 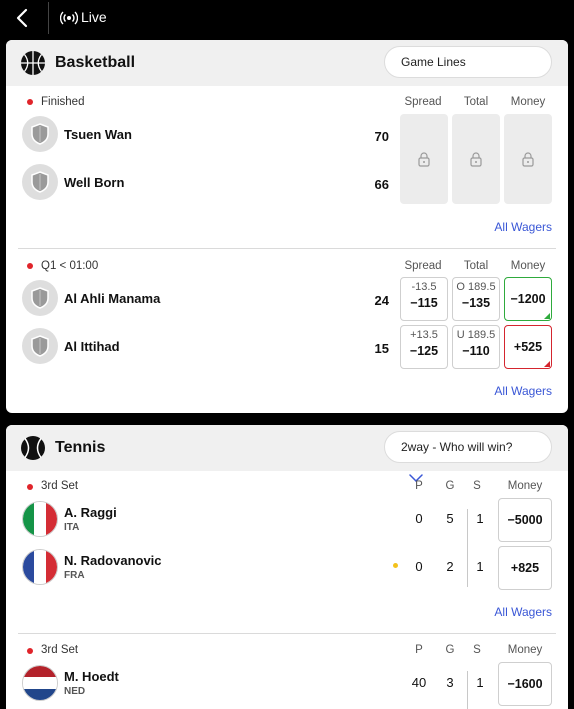 I want to click on total-odds-button: O 189.5 −135, so click(x=476, y=299).